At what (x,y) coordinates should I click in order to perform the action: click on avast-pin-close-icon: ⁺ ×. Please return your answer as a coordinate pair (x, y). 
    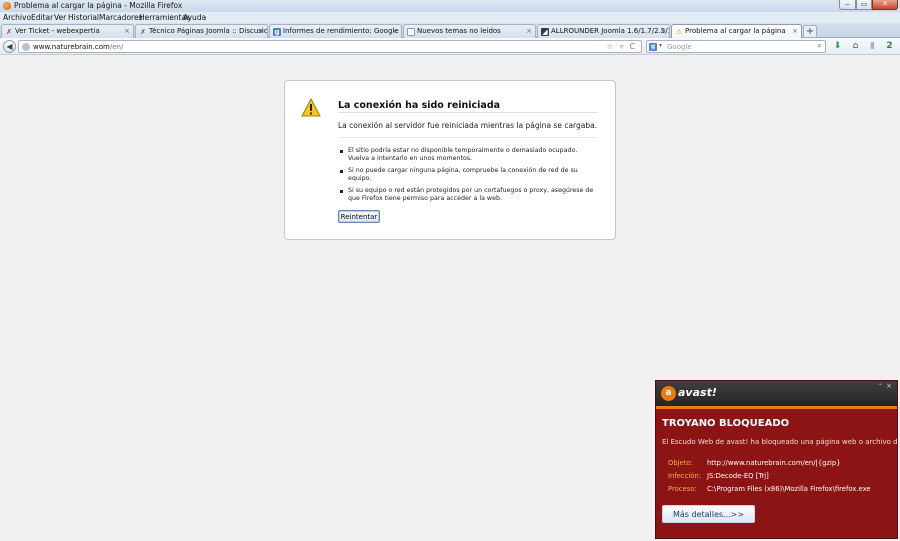
    Looking at the image, I should click on (885, 386).